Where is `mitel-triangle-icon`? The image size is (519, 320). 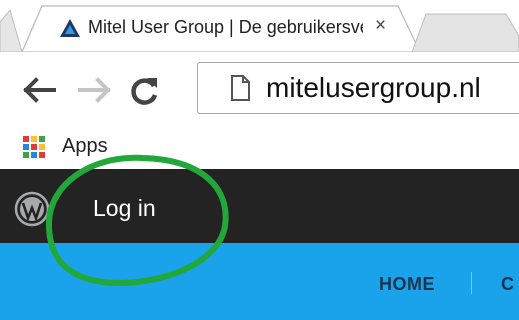 mitel-triangle-icon is located at coordinates (70, 28).